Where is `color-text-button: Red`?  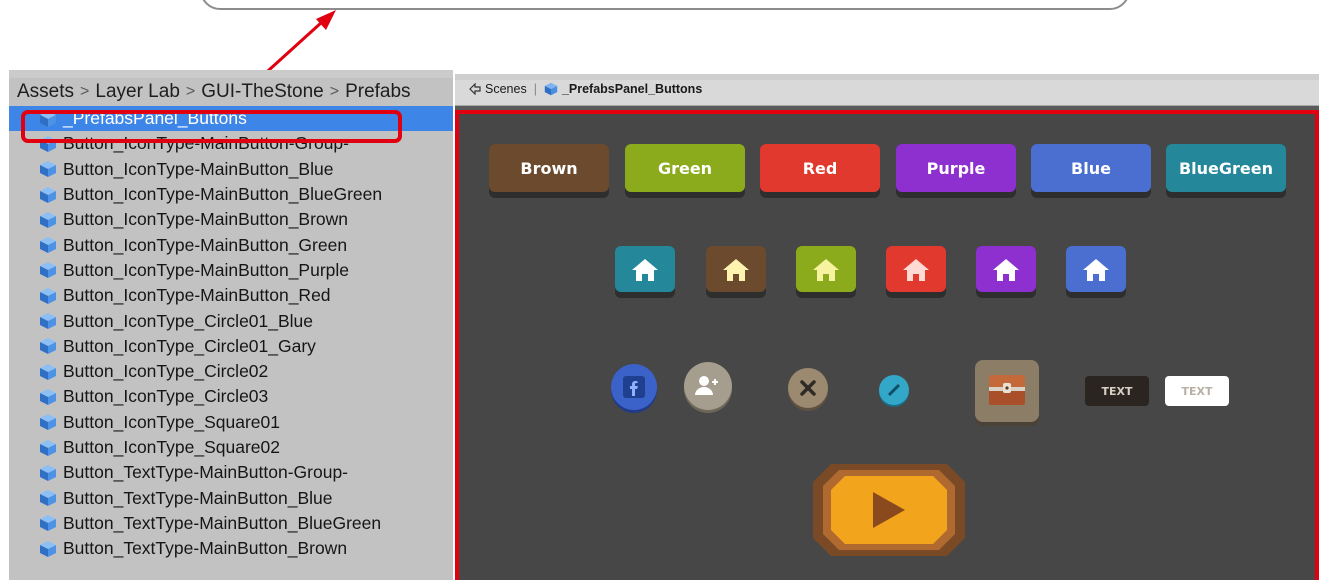 color-text-button: Red is located at coordinates (820, 171).